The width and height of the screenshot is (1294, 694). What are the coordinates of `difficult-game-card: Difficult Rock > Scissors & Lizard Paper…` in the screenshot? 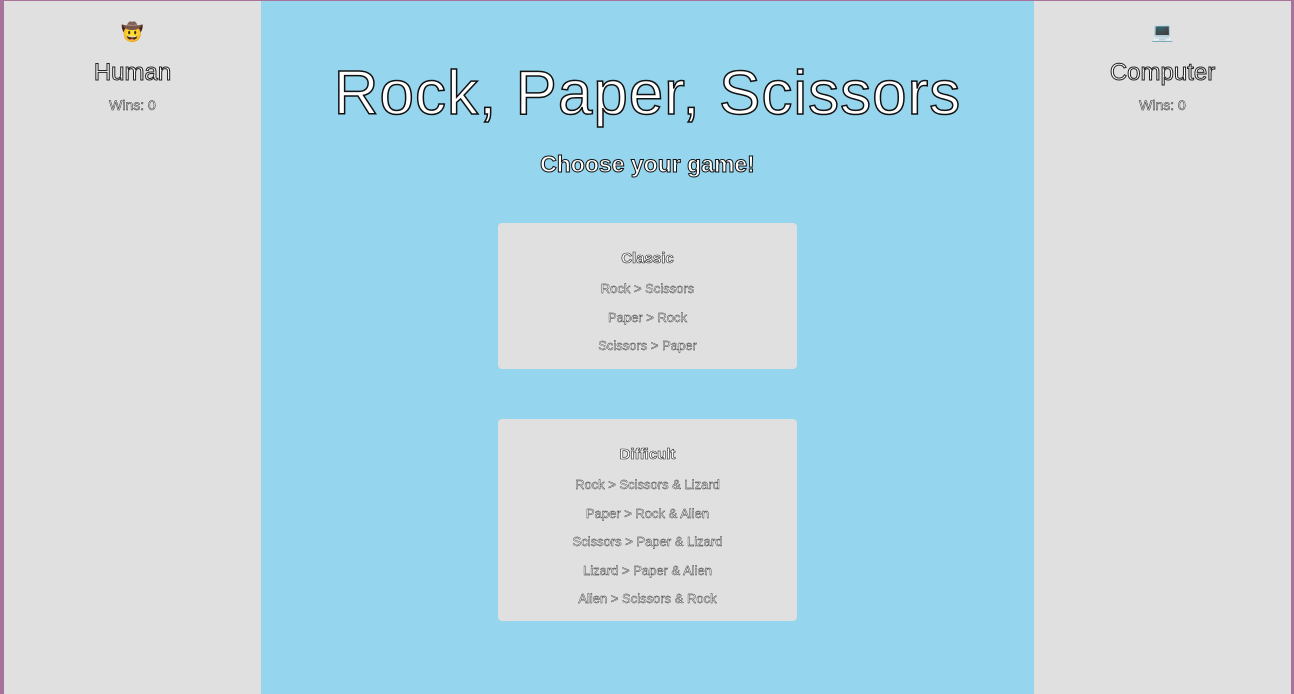 It's located at (647, 520).